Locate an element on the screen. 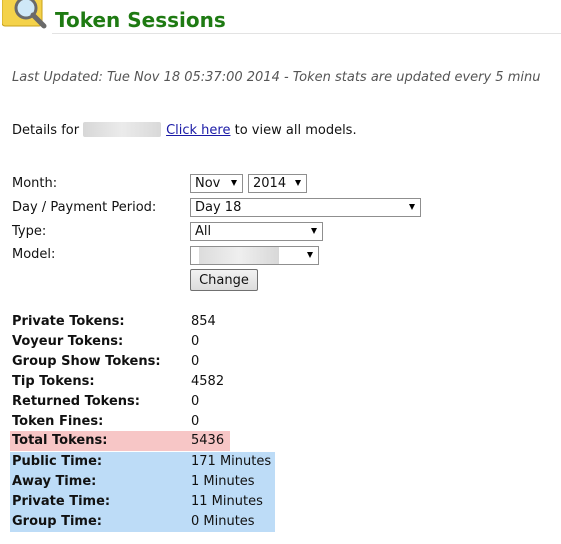  stat-row-token-fines: Token Fines: 0 is located at coordinates (115, 422).